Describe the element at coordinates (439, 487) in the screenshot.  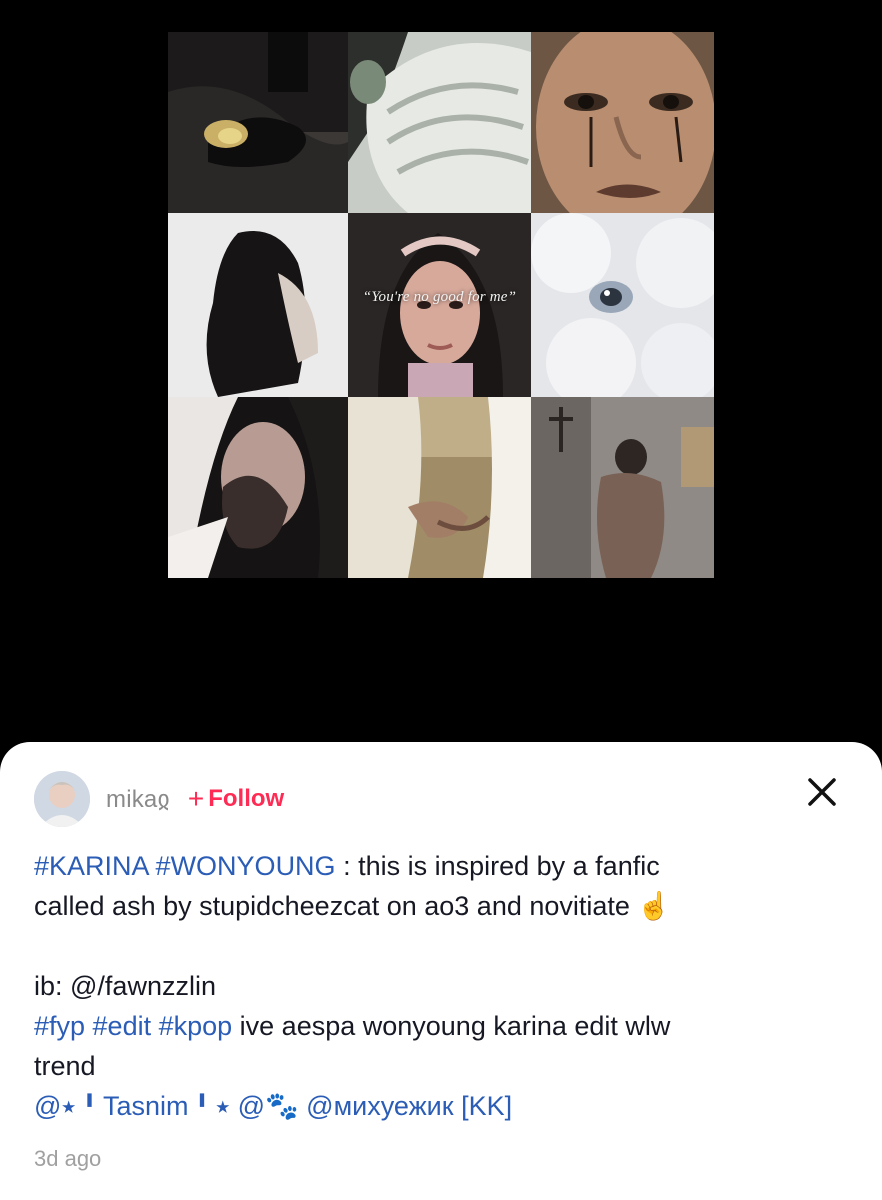
I see `collage-tile-holding-hands` at that location.